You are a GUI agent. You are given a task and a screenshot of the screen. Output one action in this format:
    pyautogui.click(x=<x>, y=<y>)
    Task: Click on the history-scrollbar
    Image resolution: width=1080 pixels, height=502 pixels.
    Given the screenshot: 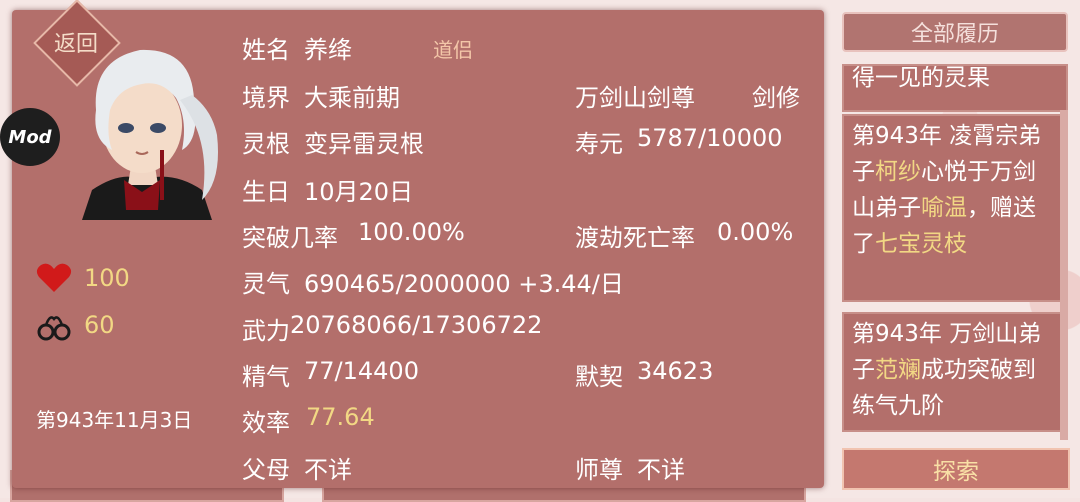 What is the action you would take?
    pyautogui.click(x=1064, y=275)
    